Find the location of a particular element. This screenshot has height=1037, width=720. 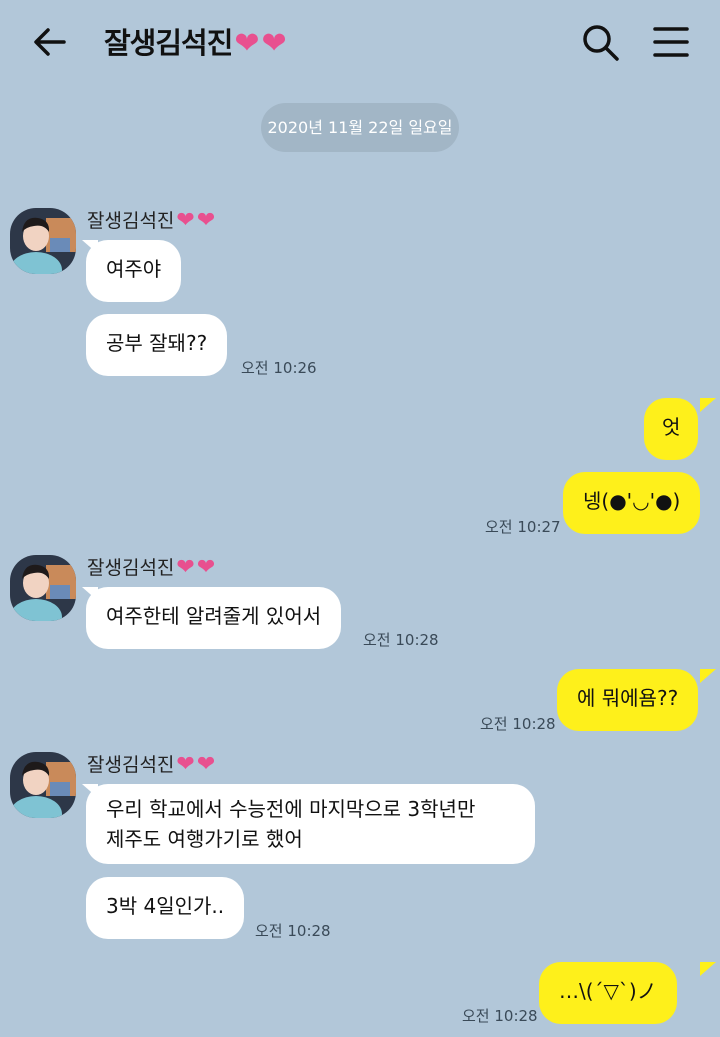

back-arrow-icon is located at coordinates (50, 42).